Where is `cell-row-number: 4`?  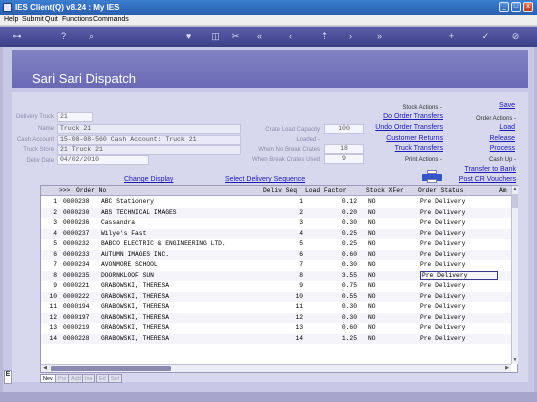 cell-row-number: 4 is located at coordinates (49, 233).